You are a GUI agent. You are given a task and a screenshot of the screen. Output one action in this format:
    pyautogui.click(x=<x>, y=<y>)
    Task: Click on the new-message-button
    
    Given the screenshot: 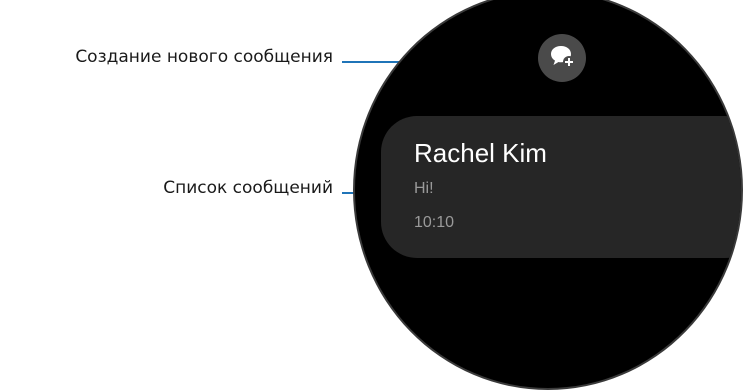 What is the action you would take?
    pyautogui.click(x=562, y=58)
    